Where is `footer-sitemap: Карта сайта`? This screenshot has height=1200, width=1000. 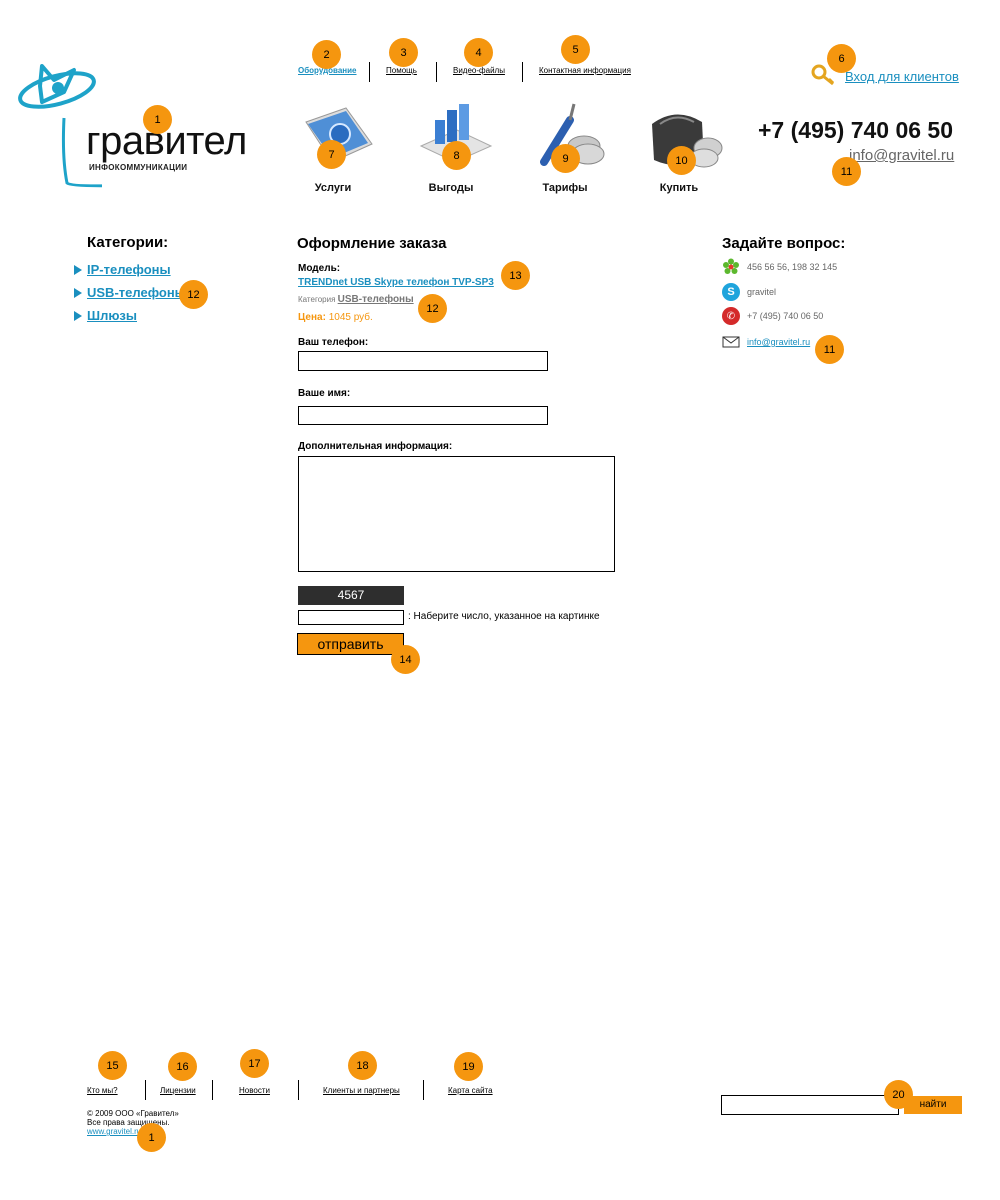 footer-sitemap: Карта сайта is located at coordinates (470, 1090).